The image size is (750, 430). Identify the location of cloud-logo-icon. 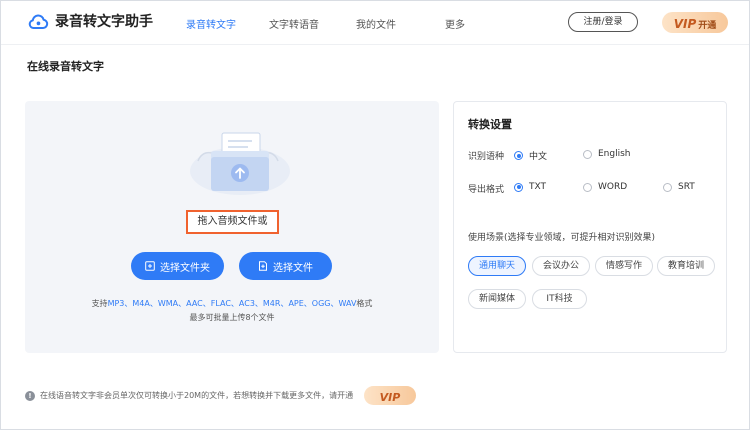
(38, 21).